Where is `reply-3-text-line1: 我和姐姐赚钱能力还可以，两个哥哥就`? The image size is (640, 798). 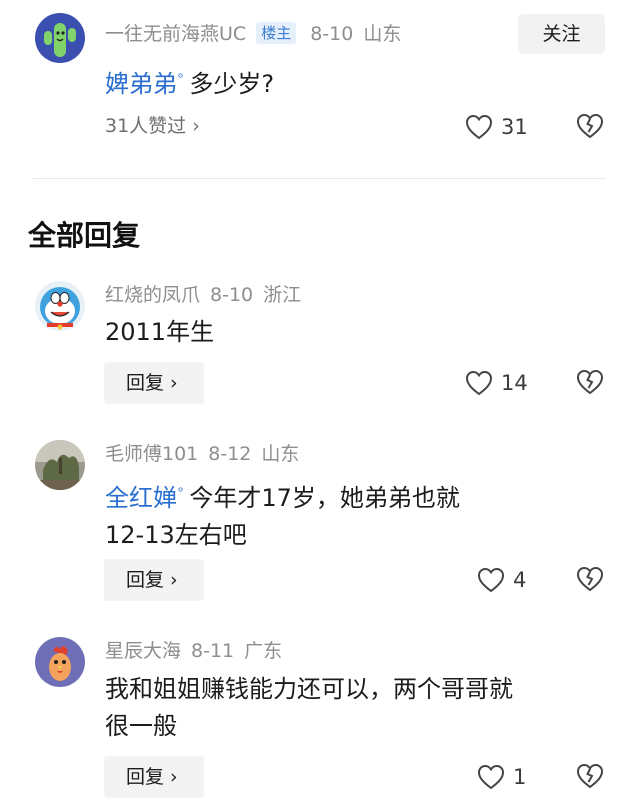 reply-3-text-line1: 我和姐姐赚钱能力还可以，两个哥哥就 is located at coordinates (309, 689).